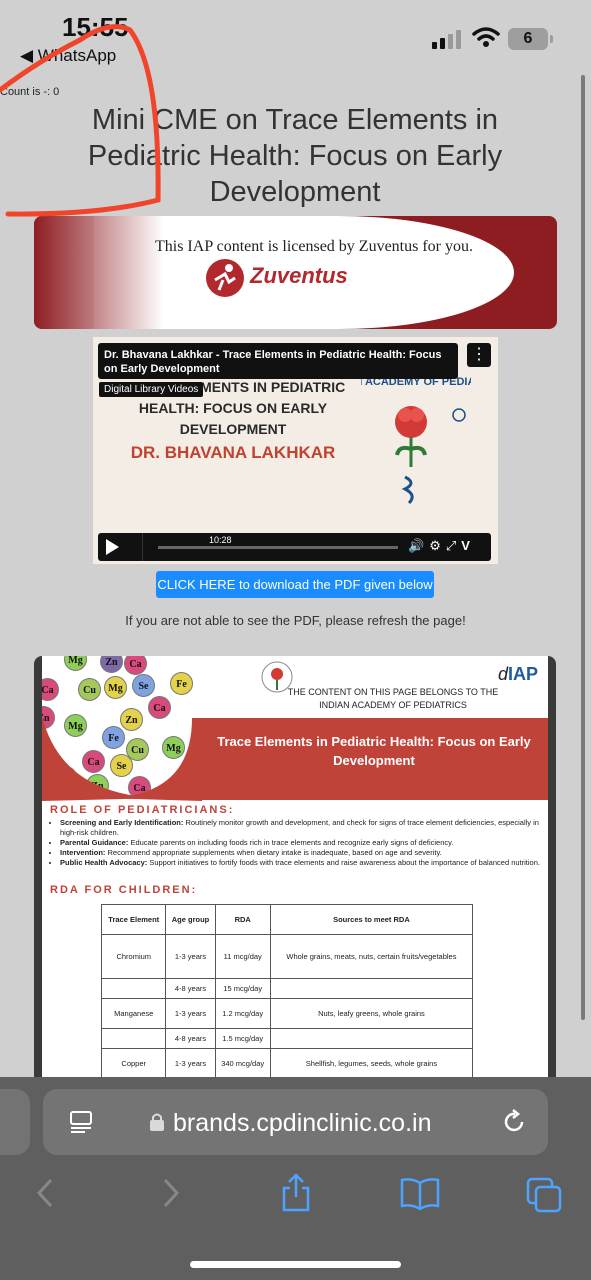 The image size is (591, 1280). Describe the element at coordinates (157, 1122) in the screenshot. I see `lock-icon` at that location.